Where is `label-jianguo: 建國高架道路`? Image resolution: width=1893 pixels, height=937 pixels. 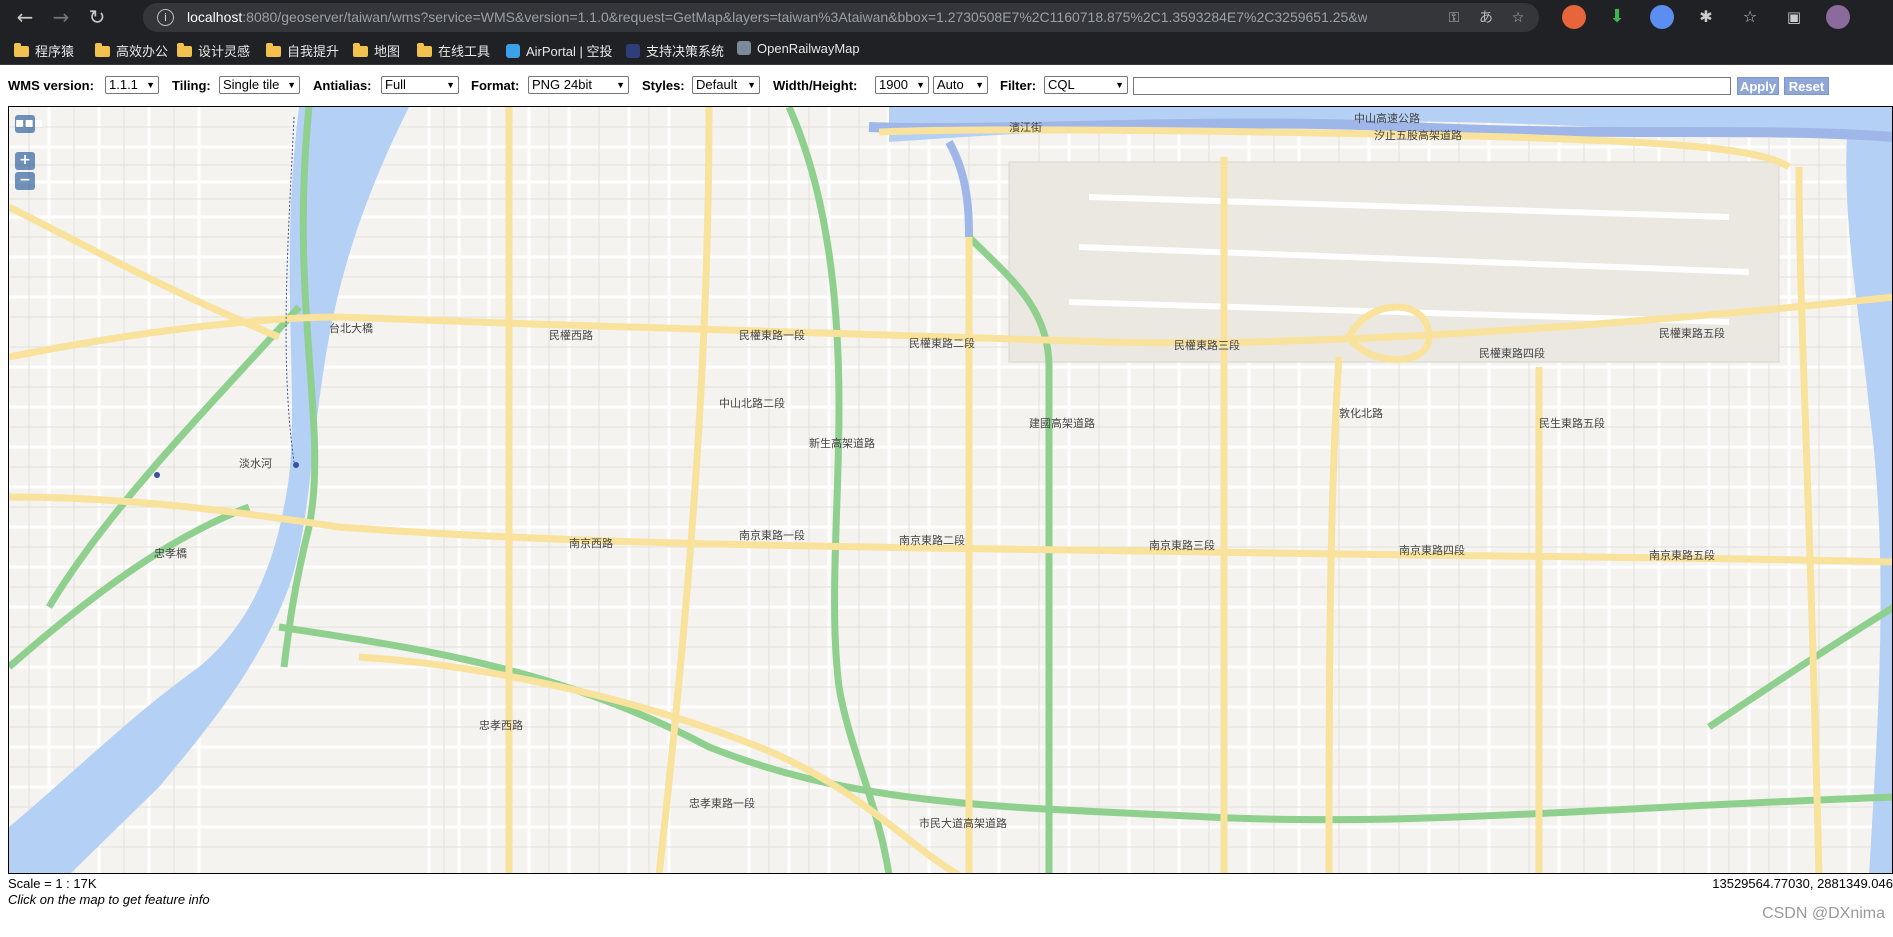 label-jianguo: 建國高架道路 is located at coordinates (1062, 423).